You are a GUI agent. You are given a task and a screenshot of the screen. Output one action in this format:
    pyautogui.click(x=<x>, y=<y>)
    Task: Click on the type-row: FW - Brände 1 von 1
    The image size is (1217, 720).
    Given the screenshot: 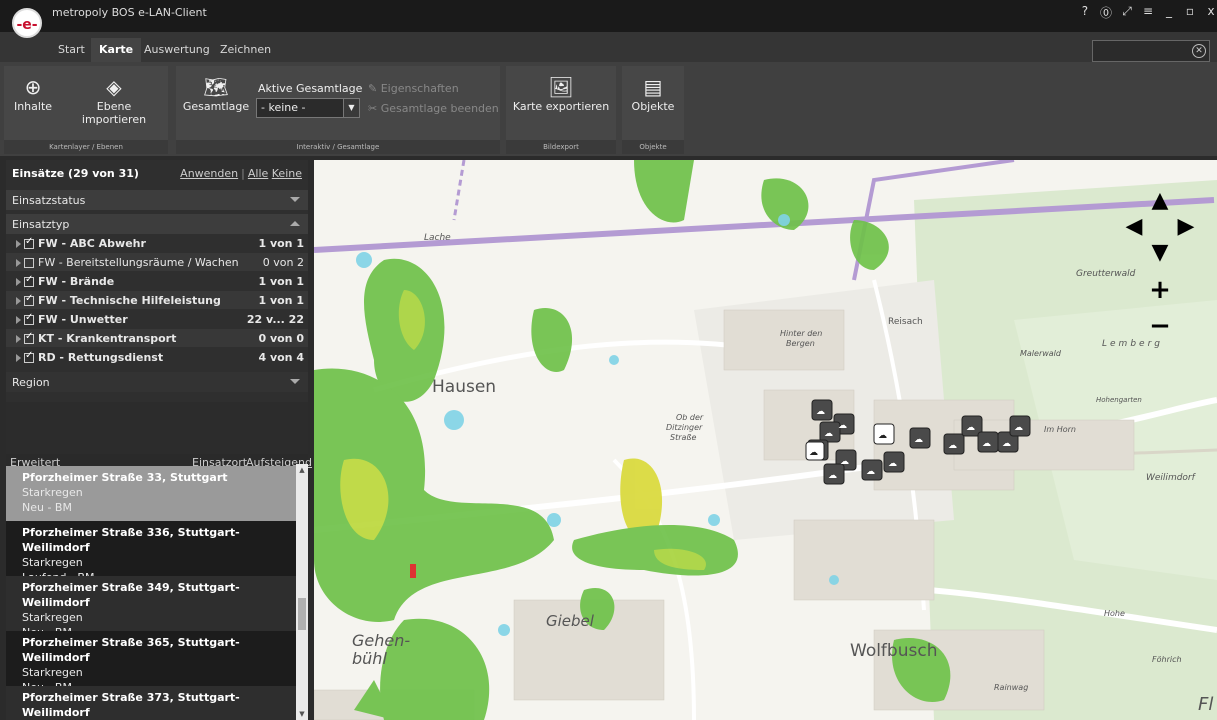 What is the action you would take?
    pyautogui.click(x=157, y=281)
    